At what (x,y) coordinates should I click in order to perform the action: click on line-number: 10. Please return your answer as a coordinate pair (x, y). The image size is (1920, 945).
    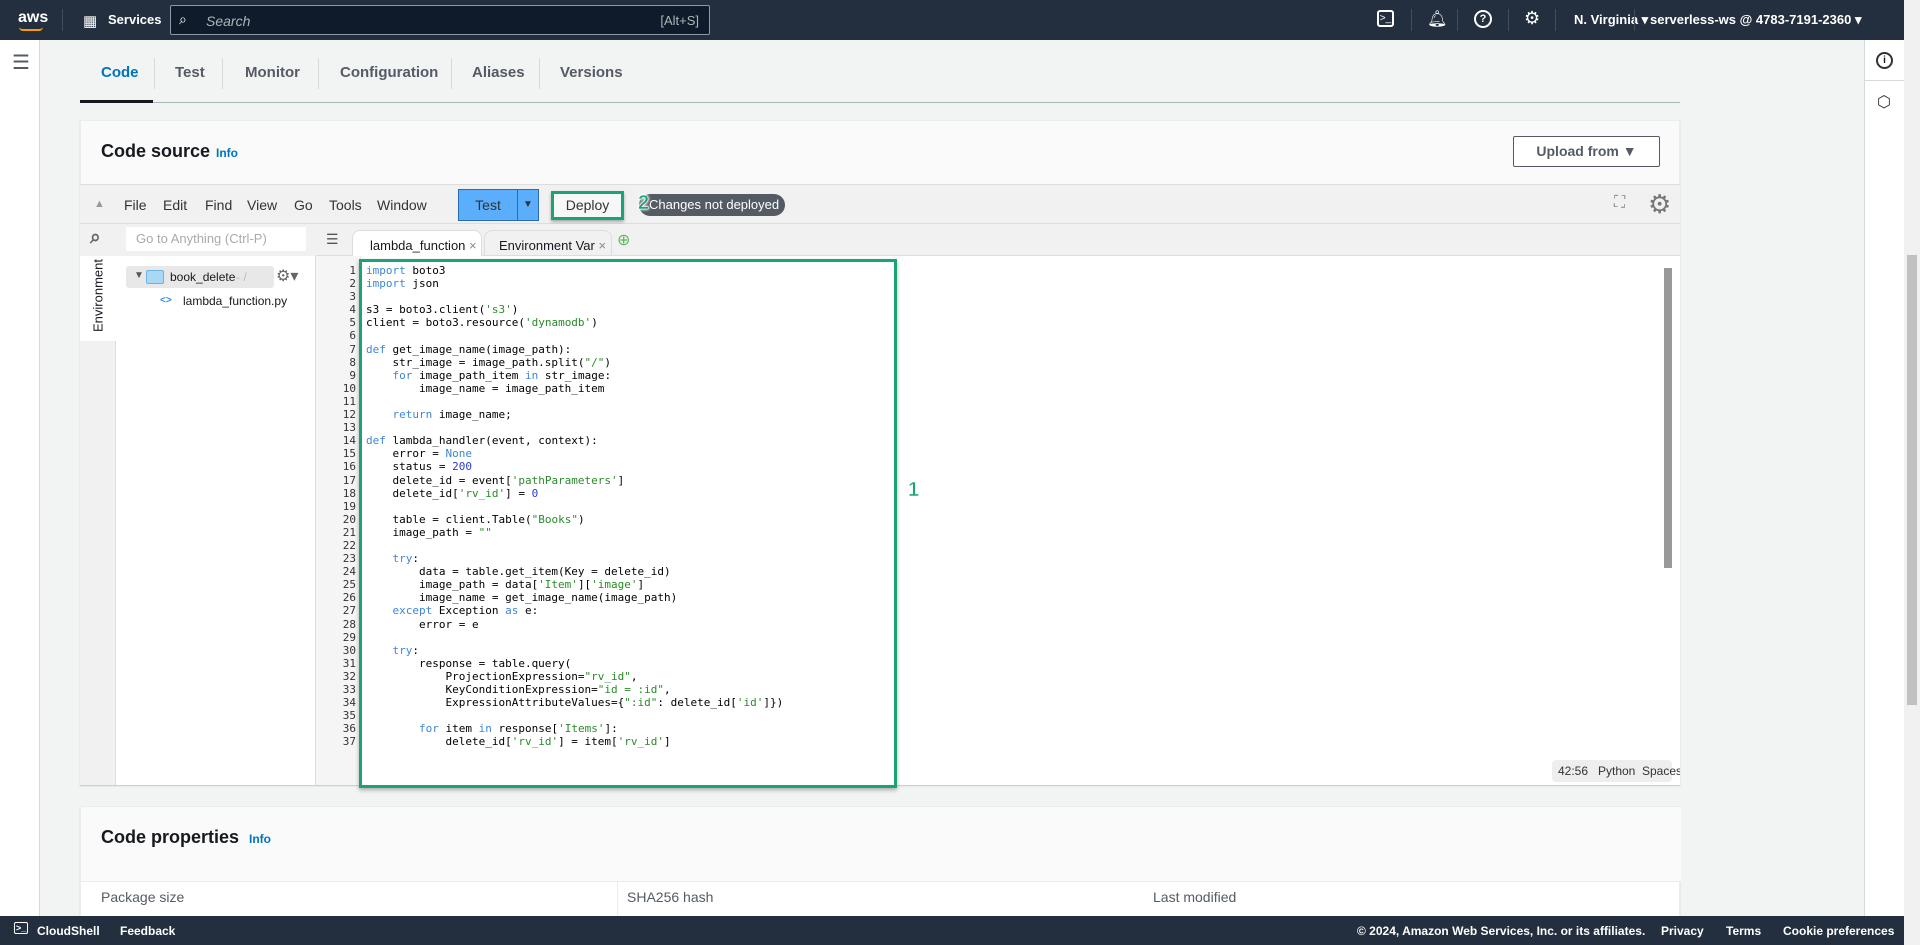
    Looking at the image, I should click on (349, 388).